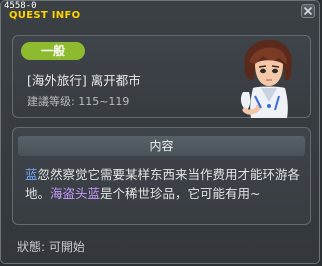 The height and width of the screenshot is (266, 322). I want to click on level-label: 建議等级, so click(49, 101).